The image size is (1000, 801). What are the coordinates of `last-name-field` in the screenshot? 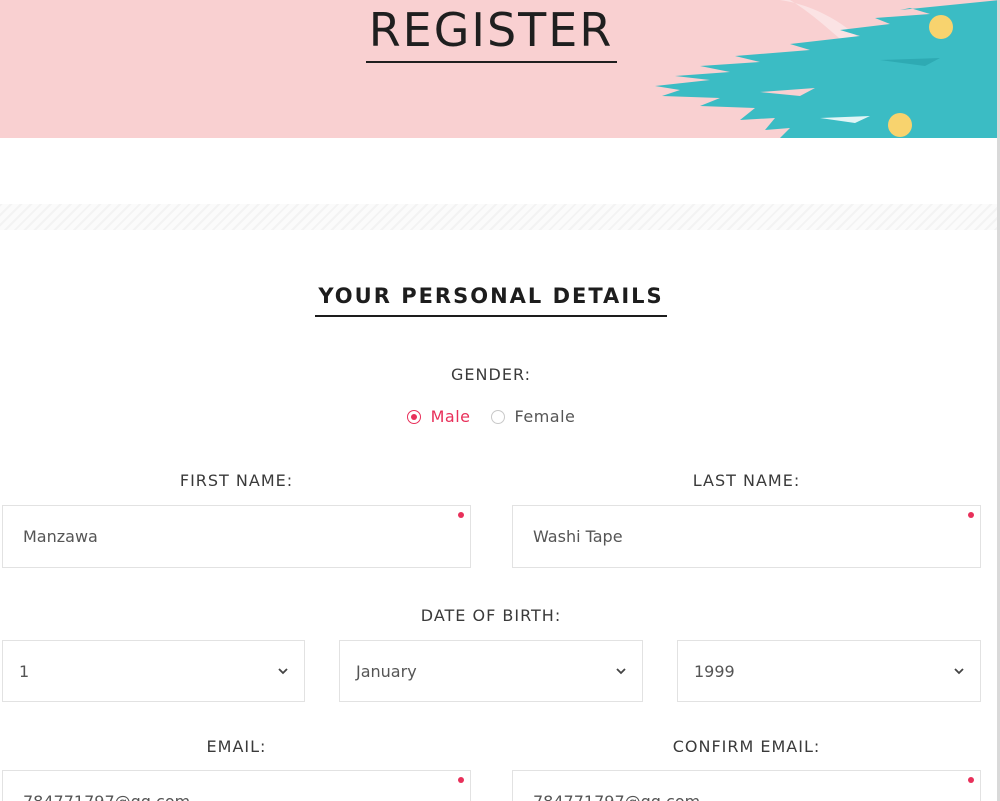 It's located at (746, 536).